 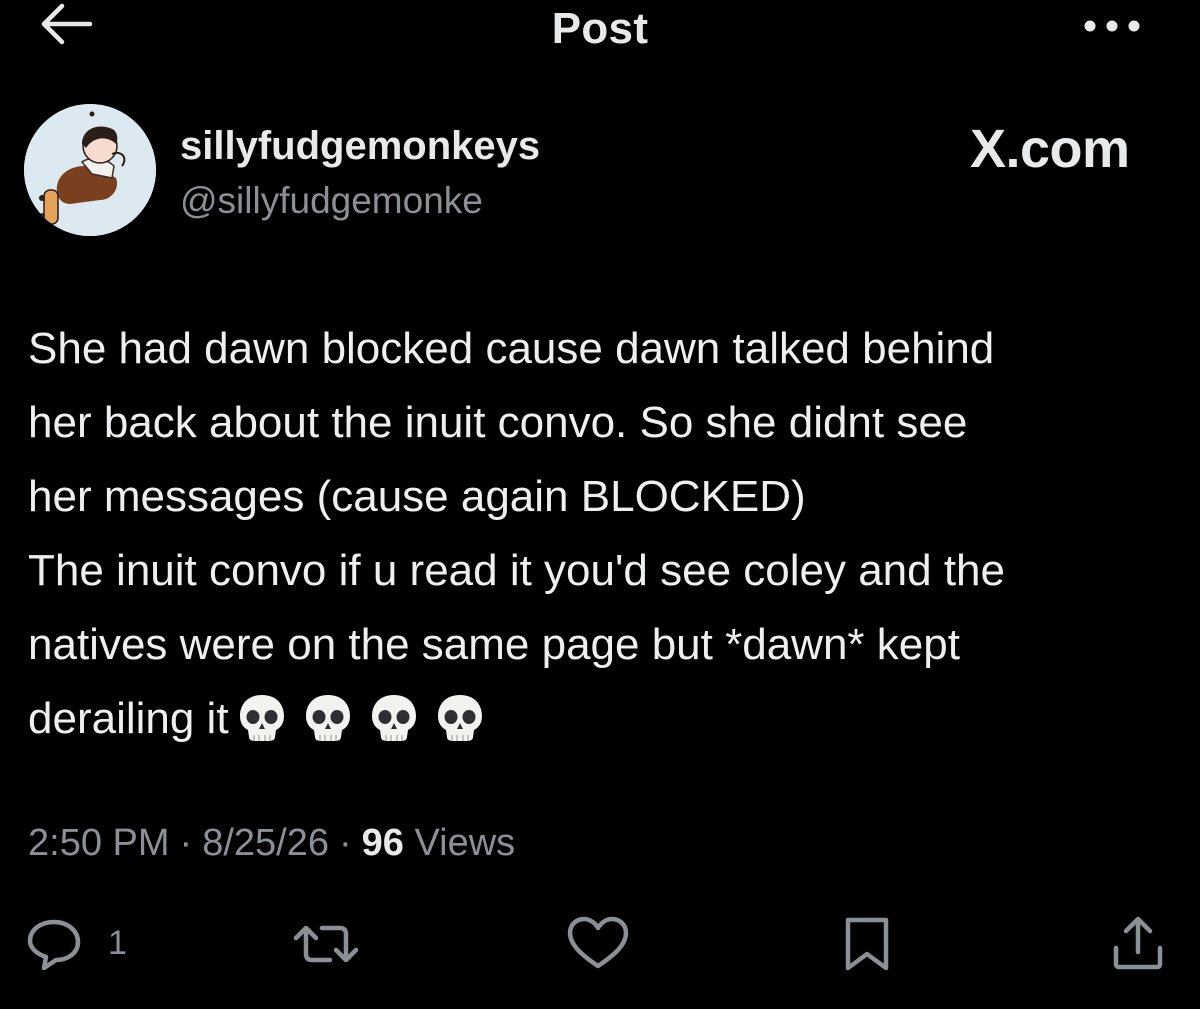 What do you see at coordinates (265, 843) in the screenshot?
I see `post-date: 8/25/26` at bounding box center [265, 843].